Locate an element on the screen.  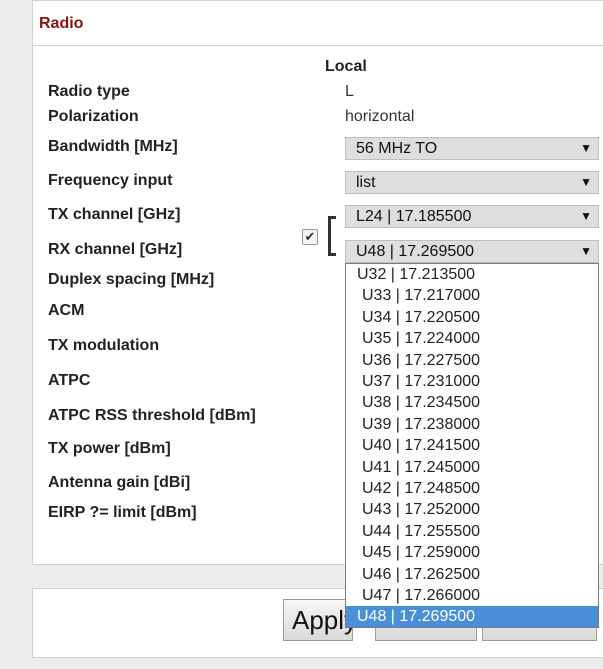
dropdown-option: U45 | 17.259000 is located at coordinates (472, 552).